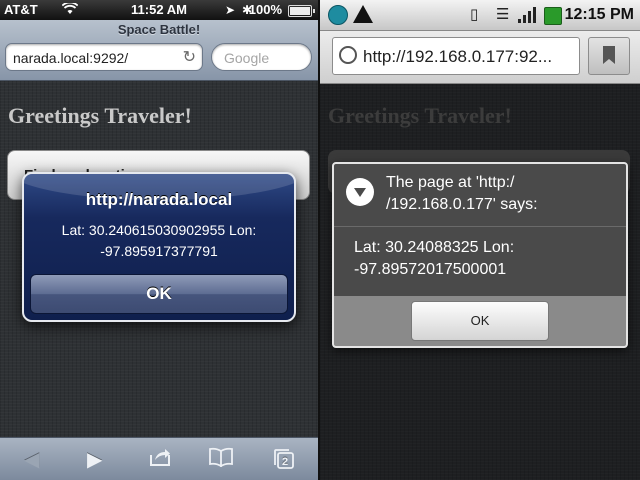  I want to click on location-arrow-icon: ➤, so click(230, 10).